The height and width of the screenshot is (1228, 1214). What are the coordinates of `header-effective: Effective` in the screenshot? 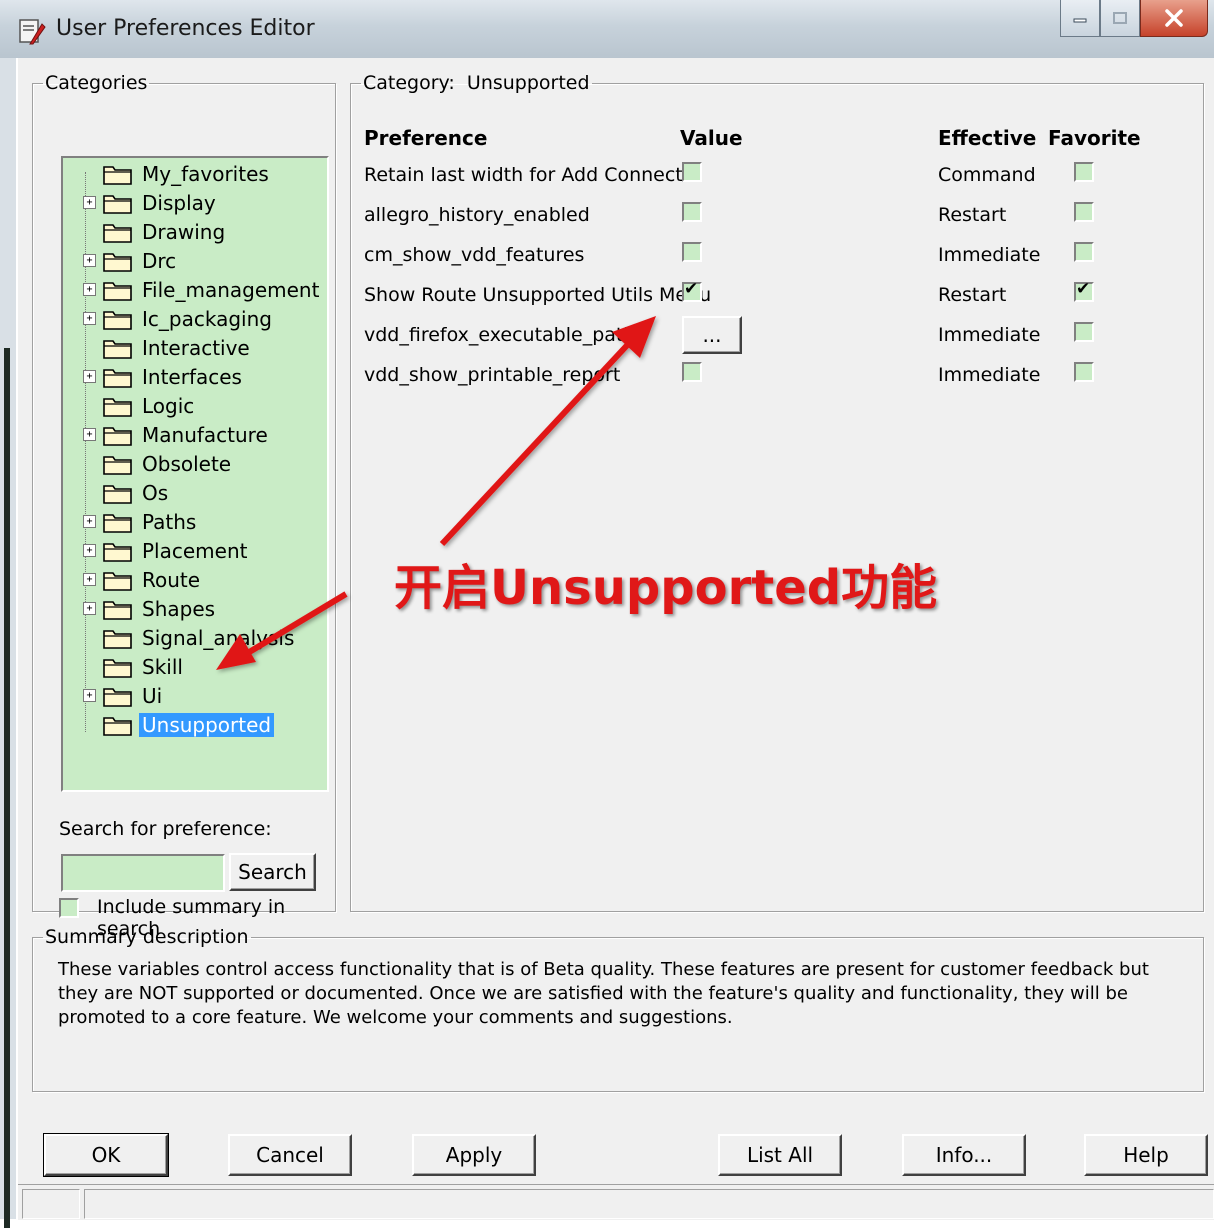 It's located at (987, 138).